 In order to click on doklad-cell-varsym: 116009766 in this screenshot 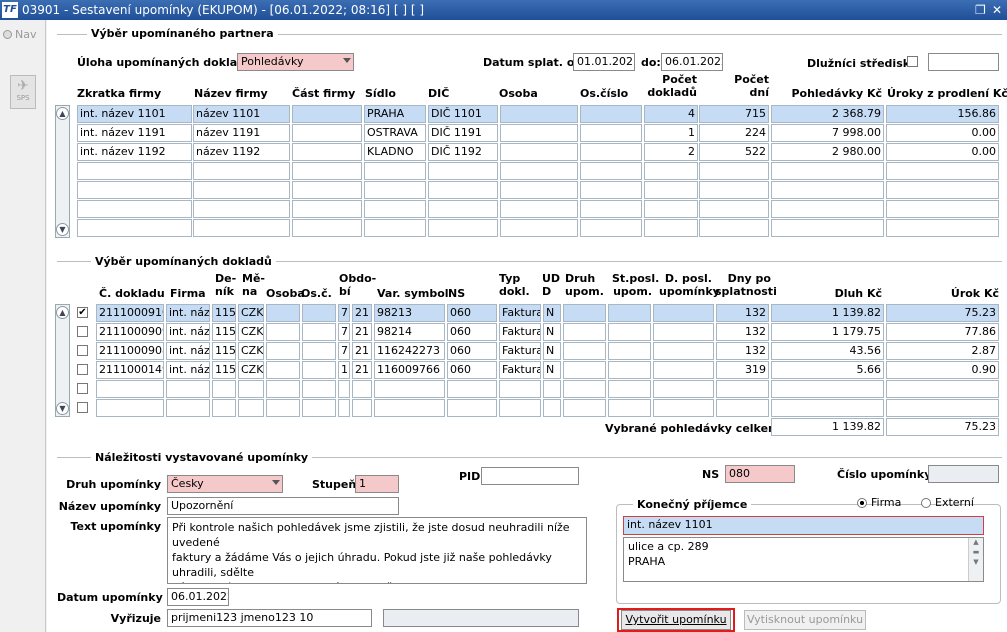, I will do `click(409, 370)`.